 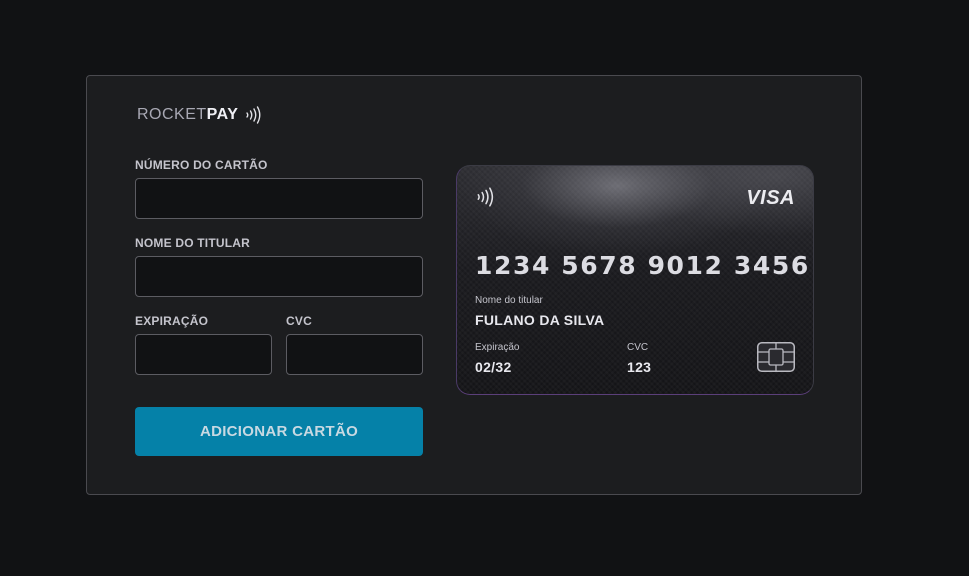 What do you see at coordinates (279, 276) in the screenshot?
I see `holder-name-input` at bounding box center [279, 276].